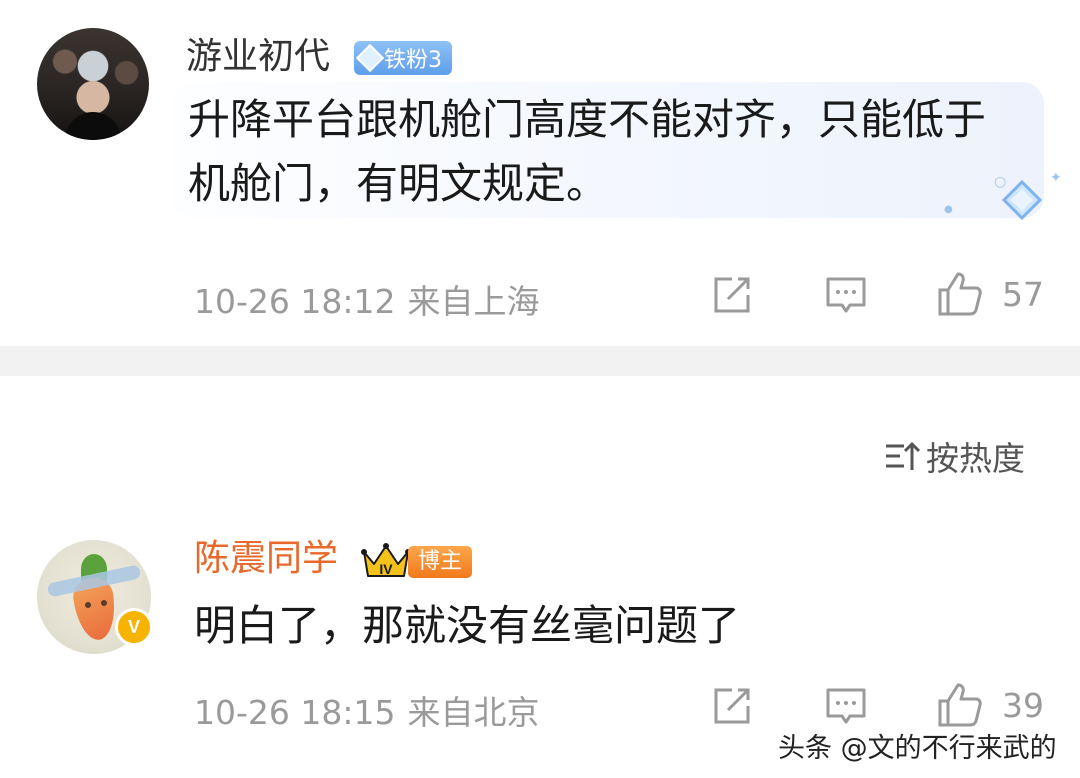  I want to click on sort-button: 按热度, so click(954, 456).